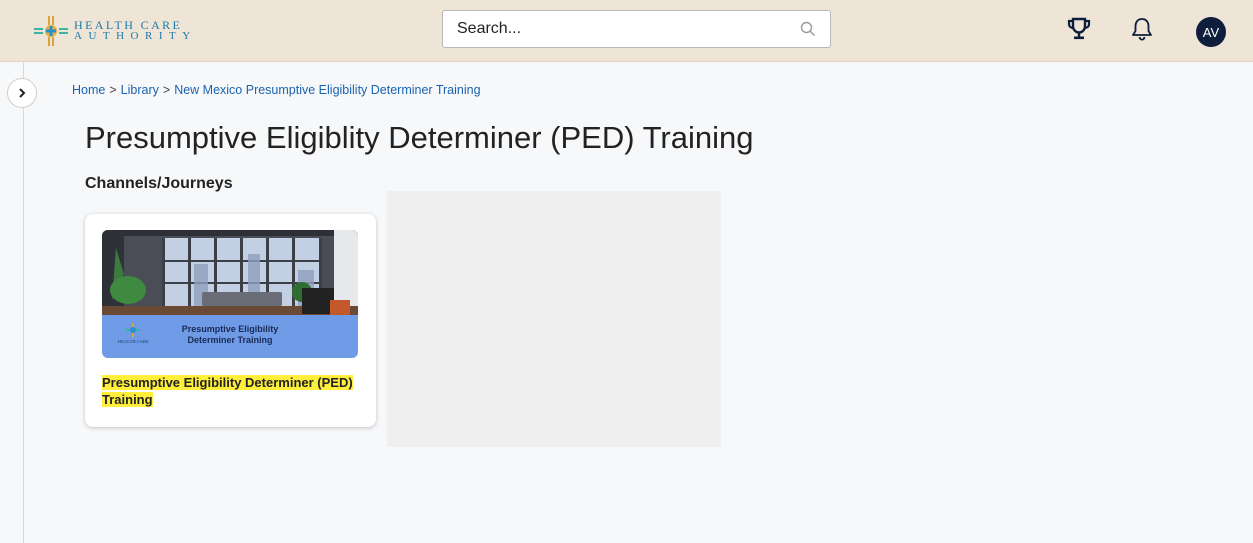 The image size is (1253, 543). I want to click on search-box, so click(636, 29).